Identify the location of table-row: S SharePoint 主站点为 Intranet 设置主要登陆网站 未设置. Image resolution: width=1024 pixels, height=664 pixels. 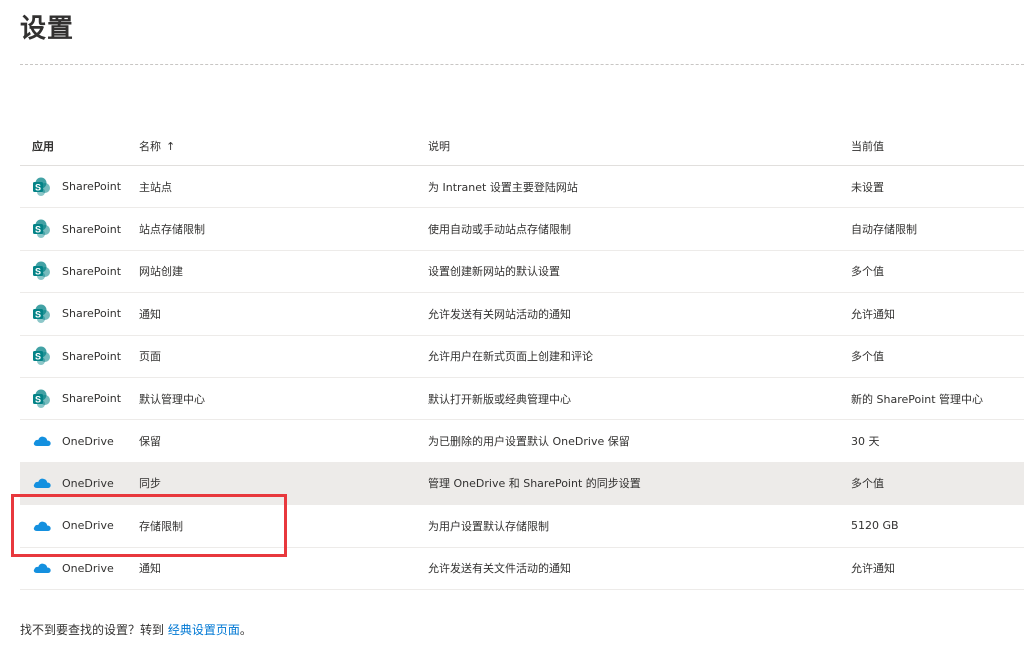
(522, 187).